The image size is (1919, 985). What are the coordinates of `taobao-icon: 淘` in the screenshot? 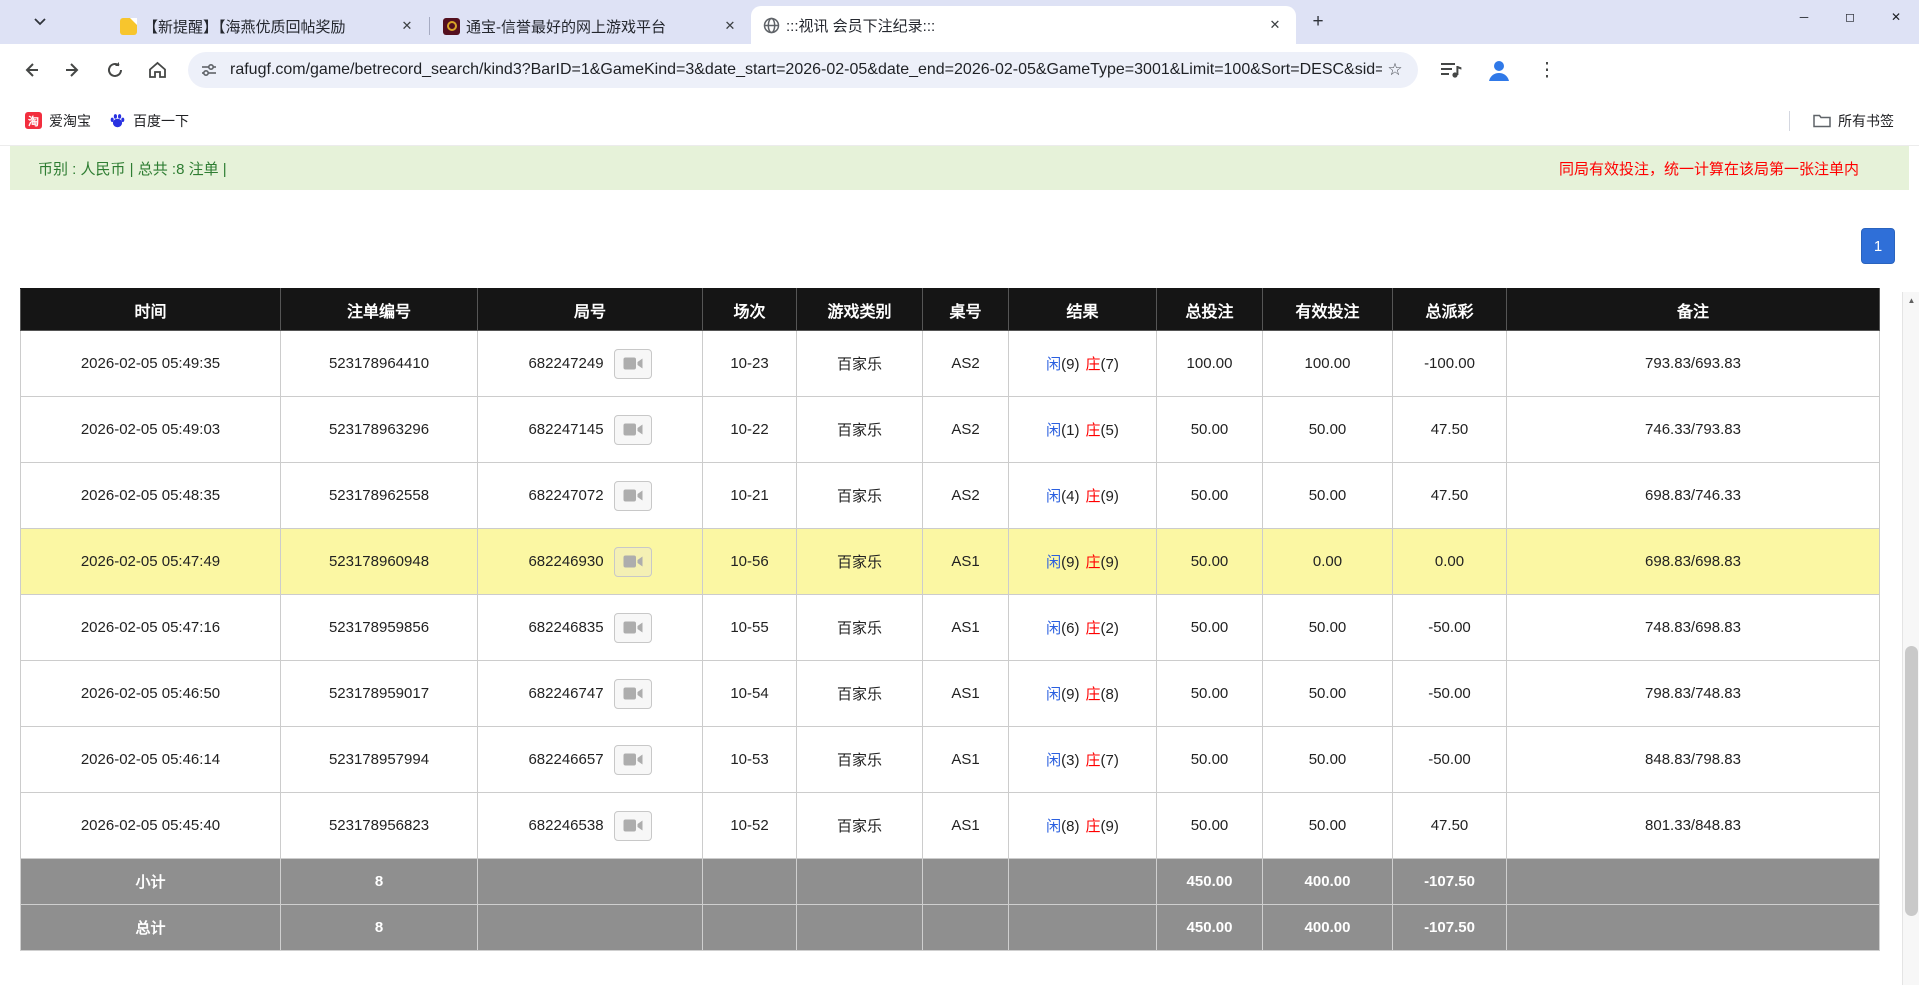 It's located at (33, 120).